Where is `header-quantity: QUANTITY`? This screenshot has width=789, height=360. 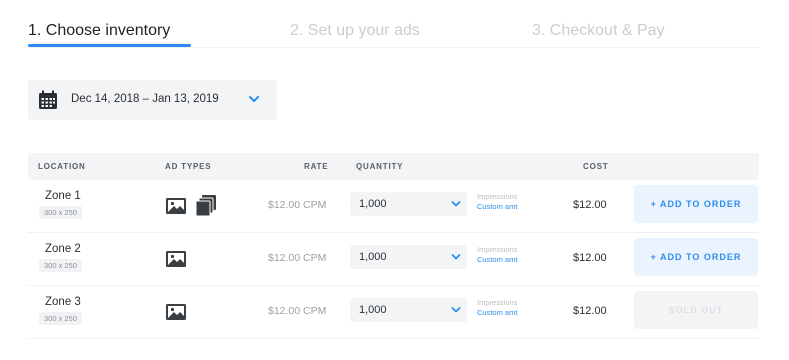 header-quantity: QUANTITY is located at coordinates (380, 166).